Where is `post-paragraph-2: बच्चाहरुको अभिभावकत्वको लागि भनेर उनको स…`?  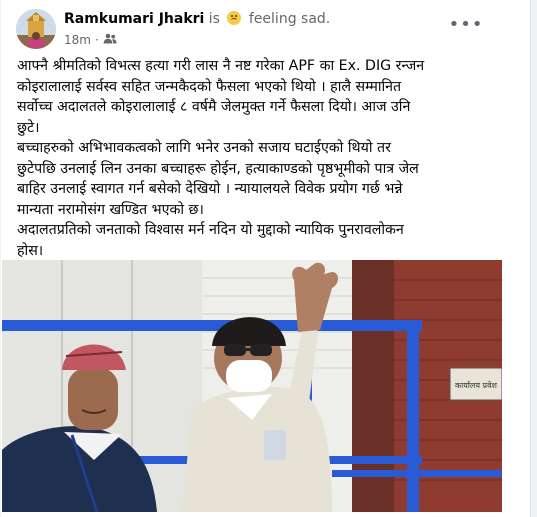
post-paragraph-2: बच्चाहरुको अभिभावकत्वको लागि भनेर उनको स… is located at coordinates (218, 179).